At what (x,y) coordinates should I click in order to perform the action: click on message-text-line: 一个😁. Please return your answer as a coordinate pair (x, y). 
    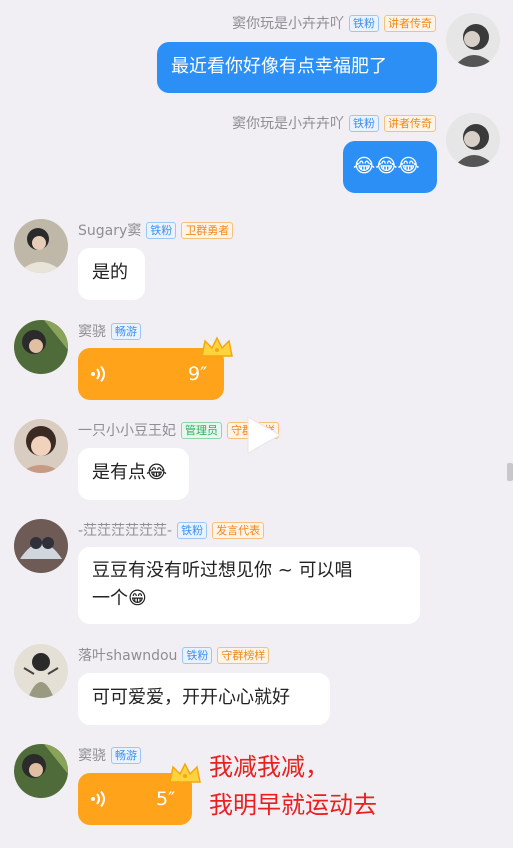
    Looking at the image, I should click on (119, 598).